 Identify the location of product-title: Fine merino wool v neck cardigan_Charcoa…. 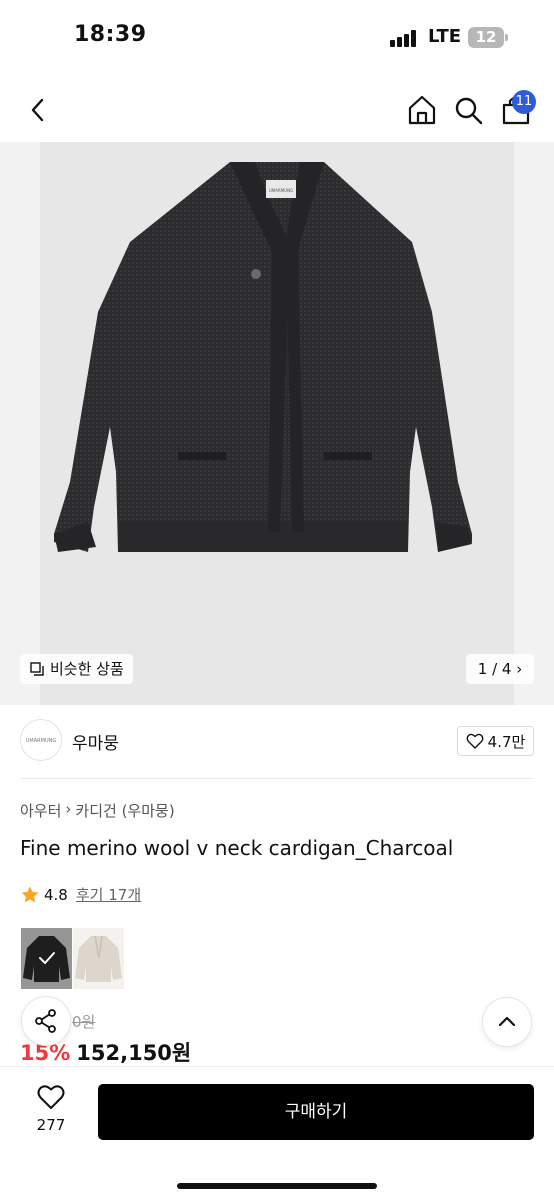
(237, 848).